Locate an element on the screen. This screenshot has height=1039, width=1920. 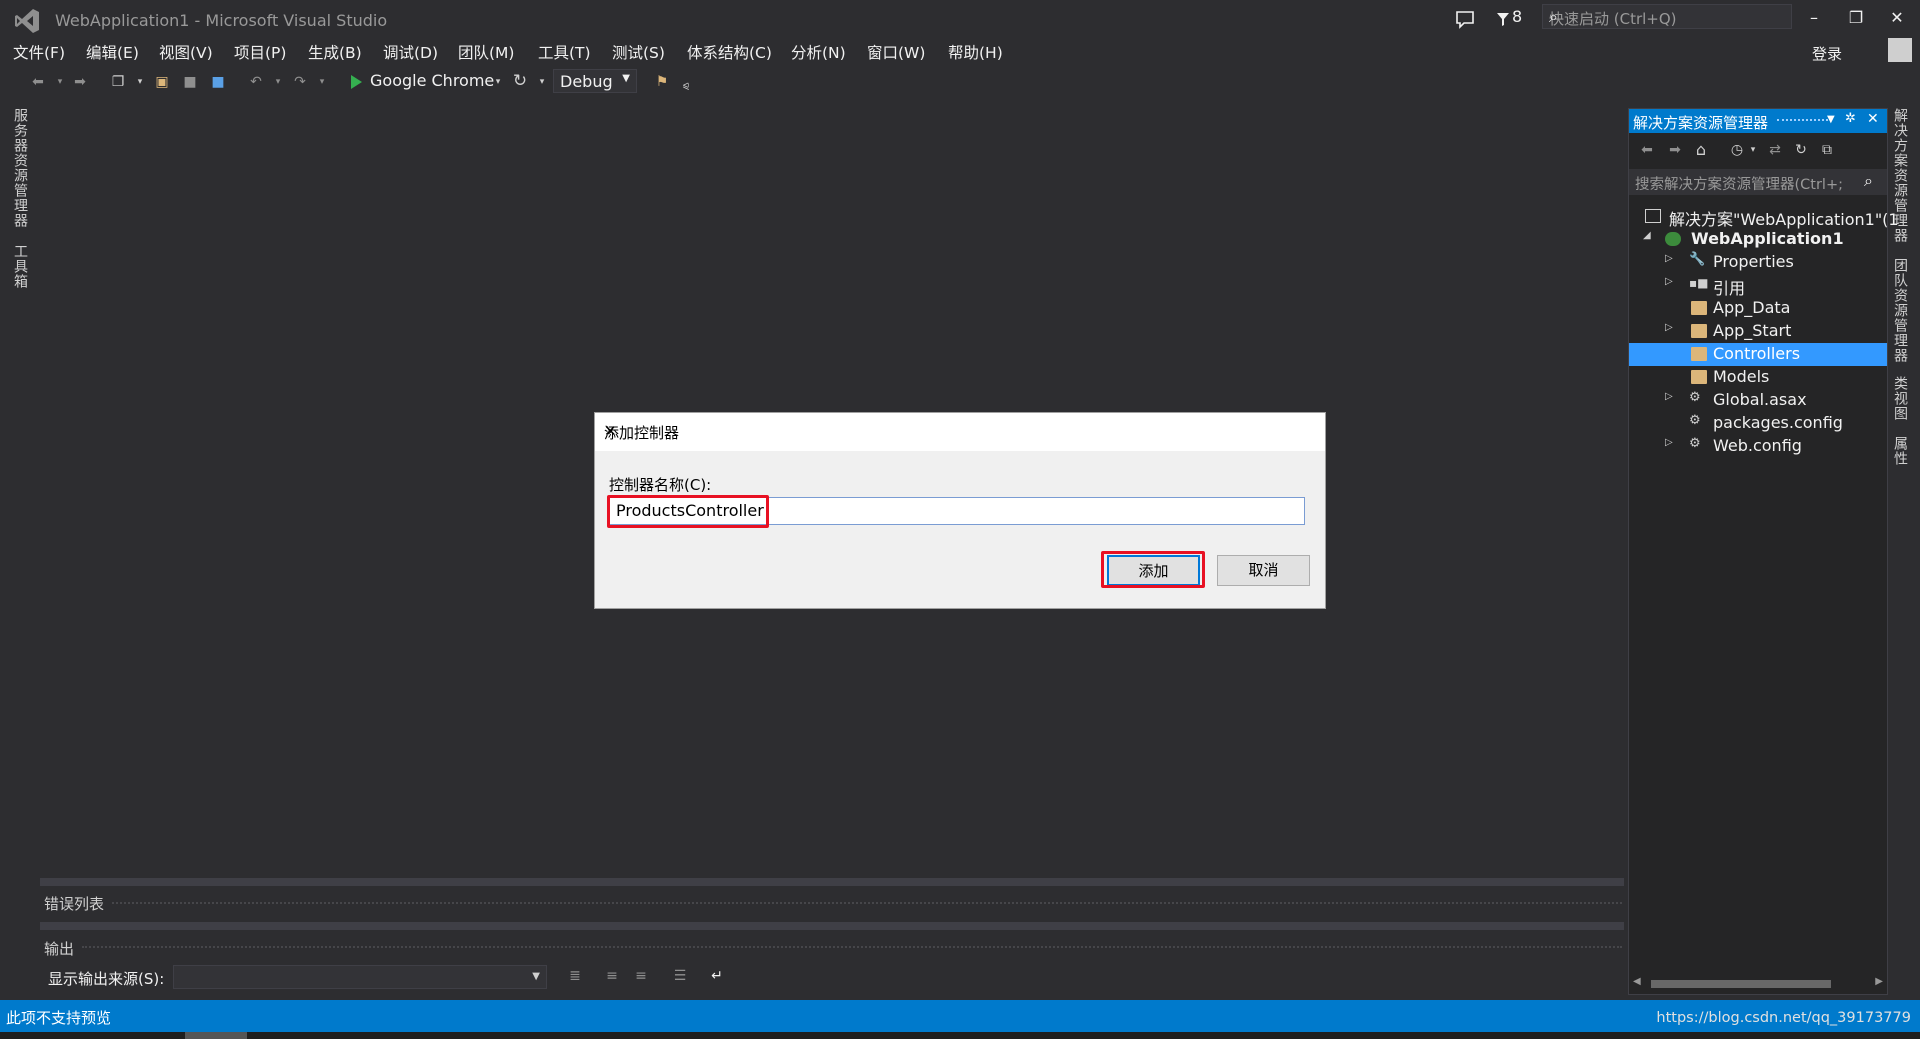
toolbar-overflow-icon: ⪨ is located at coordinates (686, 86).